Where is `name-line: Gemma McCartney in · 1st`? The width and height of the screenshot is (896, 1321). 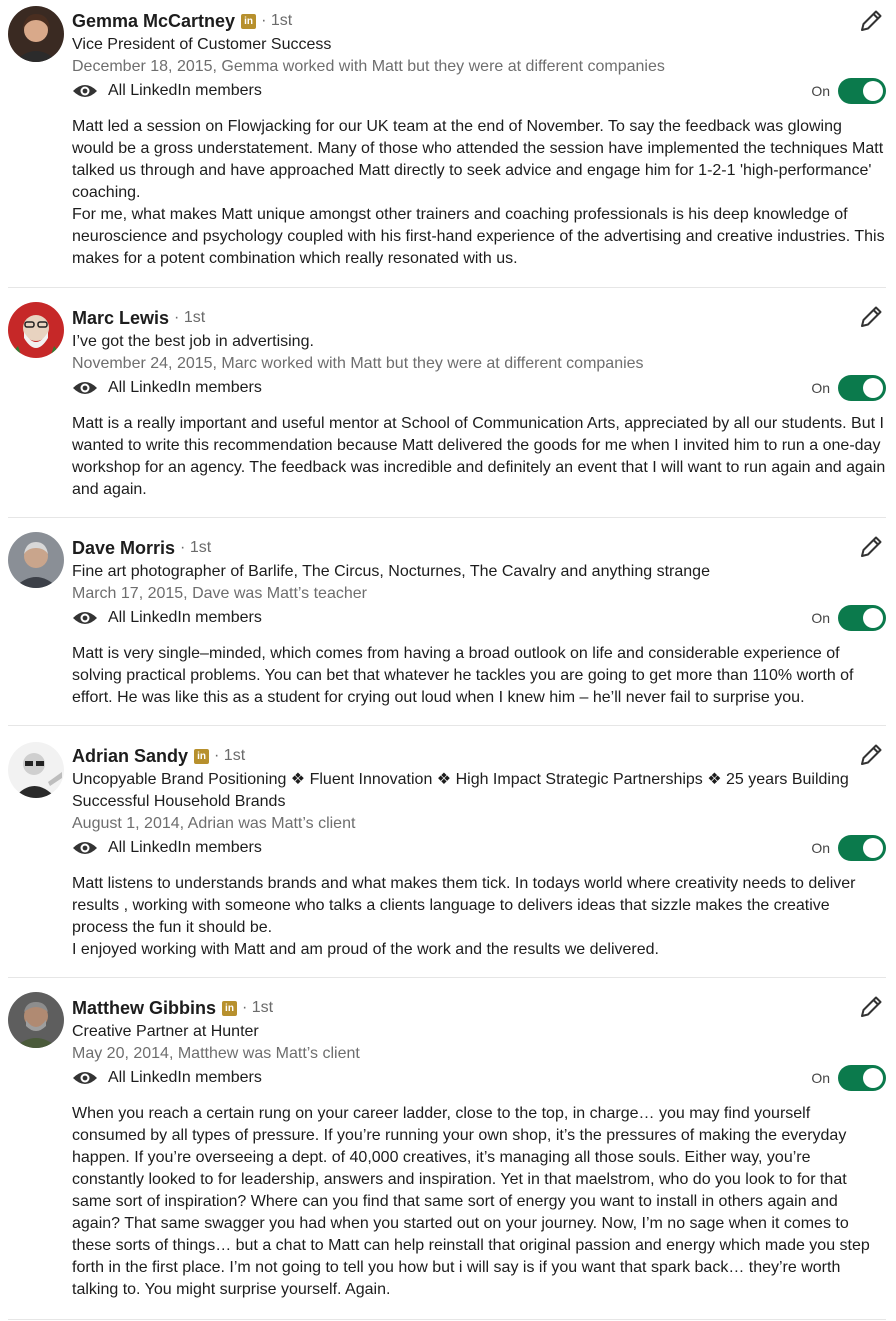
name-line: Gemma McCartney in · 1st is located at coordinates (479, 21).